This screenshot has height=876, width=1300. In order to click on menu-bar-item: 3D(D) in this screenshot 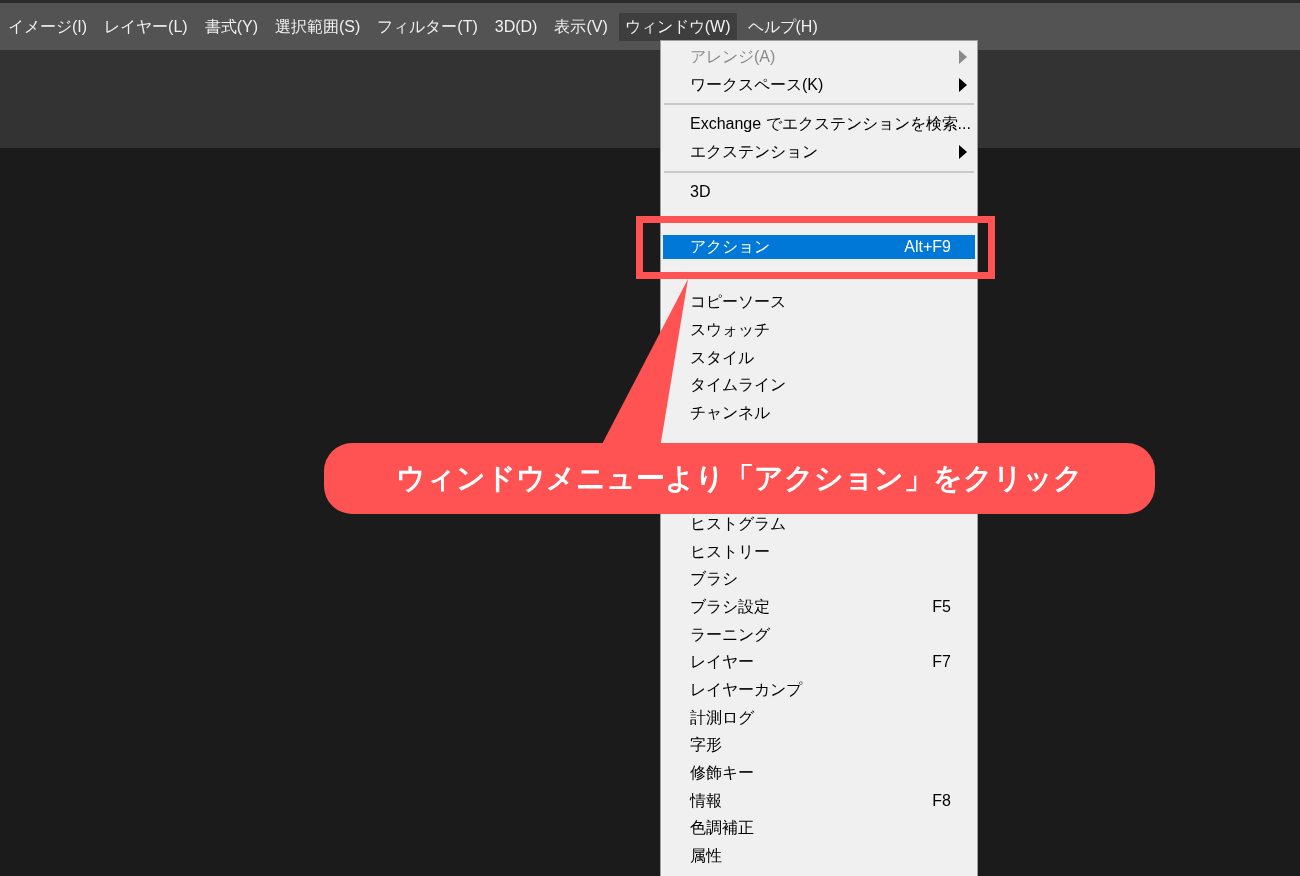, I will do `click(516, 26)`.